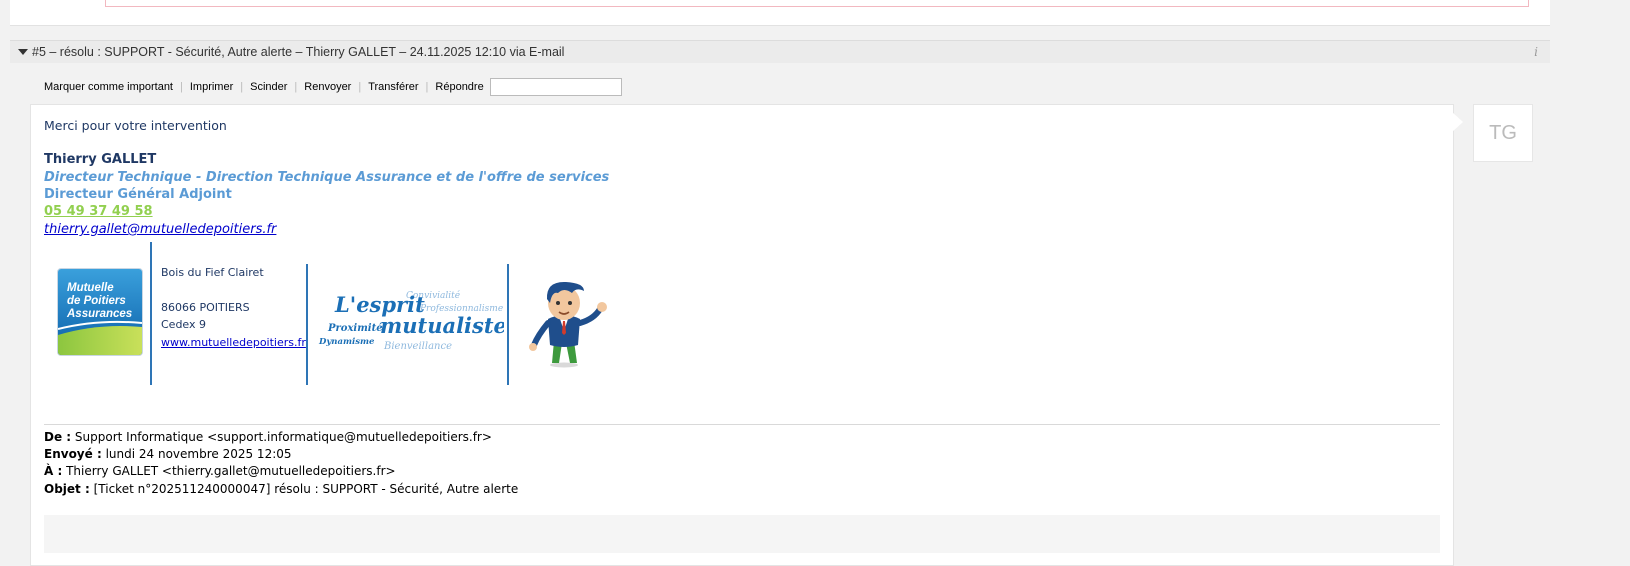  I want to click on signature-email-link: thierry.gallet@mutuelledepoitiers.fr, so click(160, 229).